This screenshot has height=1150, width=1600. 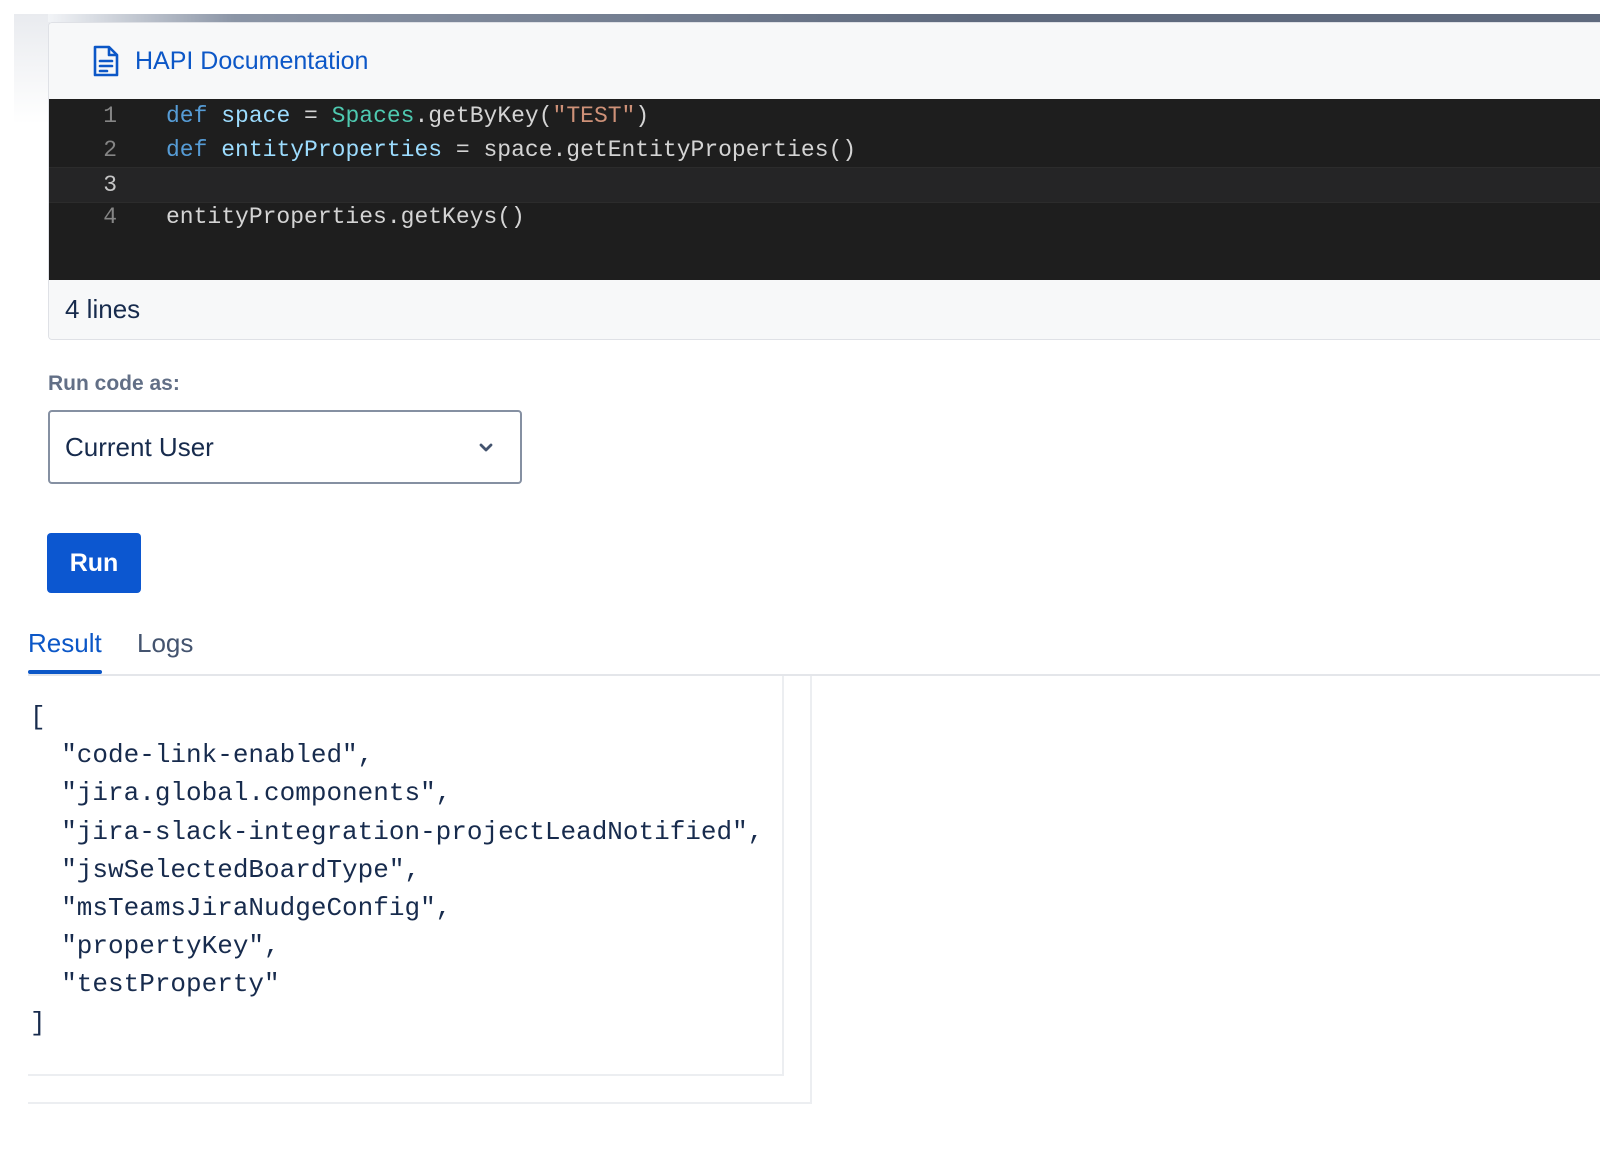 What do you see at coordinates (486, 447) in the screenshot?
I see `chevron-down-icon` at bounding box center [486, 447].